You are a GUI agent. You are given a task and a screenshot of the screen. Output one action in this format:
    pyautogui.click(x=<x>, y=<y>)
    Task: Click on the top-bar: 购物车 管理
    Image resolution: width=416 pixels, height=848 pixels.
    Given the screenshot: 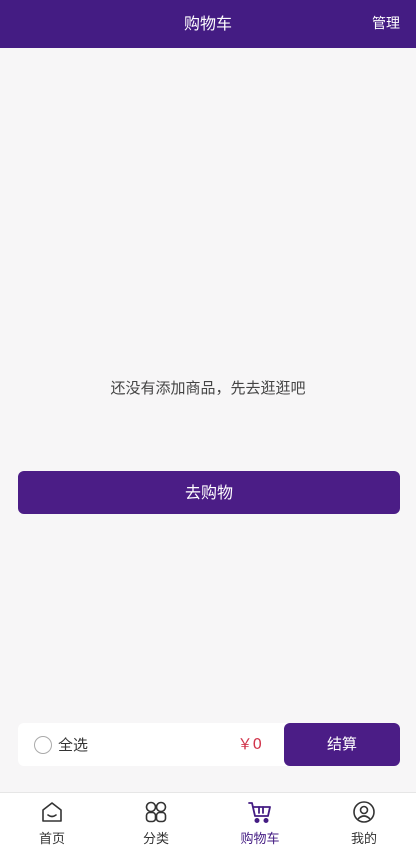 What is the action you would take?
    pyautogui.click(x=208, y=24)
    